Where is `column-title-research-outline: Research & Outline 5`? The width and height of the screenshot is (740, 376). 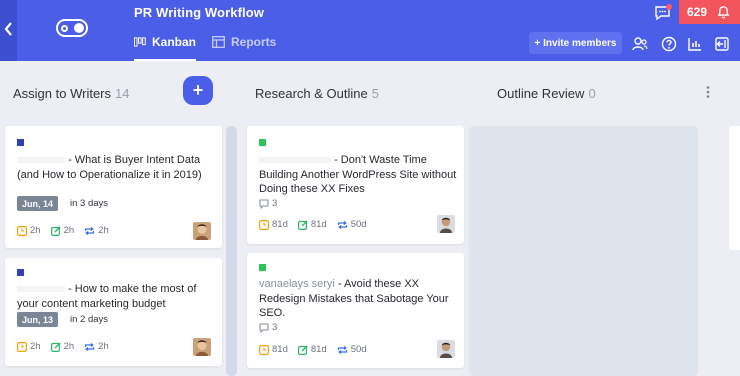
column-title-research-outline: Research & Outline 5 is located at coordinates (317, 93).